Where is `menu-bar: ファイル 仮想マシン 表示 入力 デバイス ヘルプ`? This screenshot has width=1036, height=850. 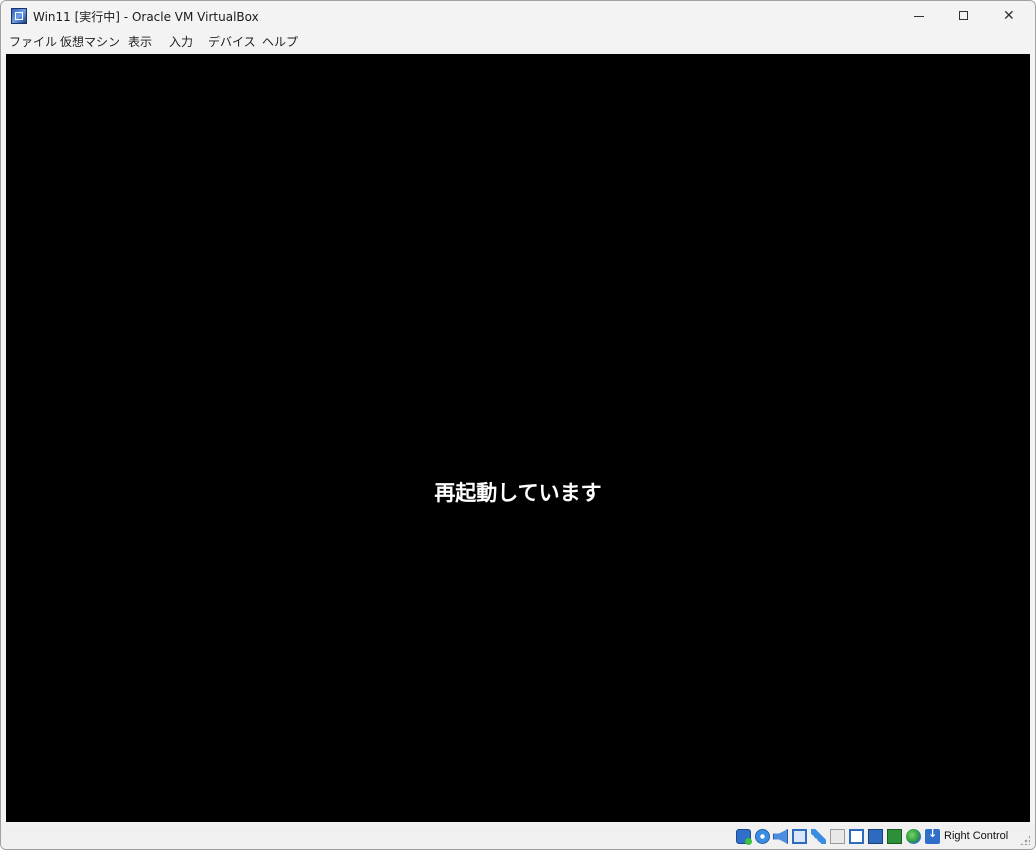
menu-bar: ファイル 仮想マシン 表示 入力 デバイス ヘルプ is located at coordinates (518, 41).